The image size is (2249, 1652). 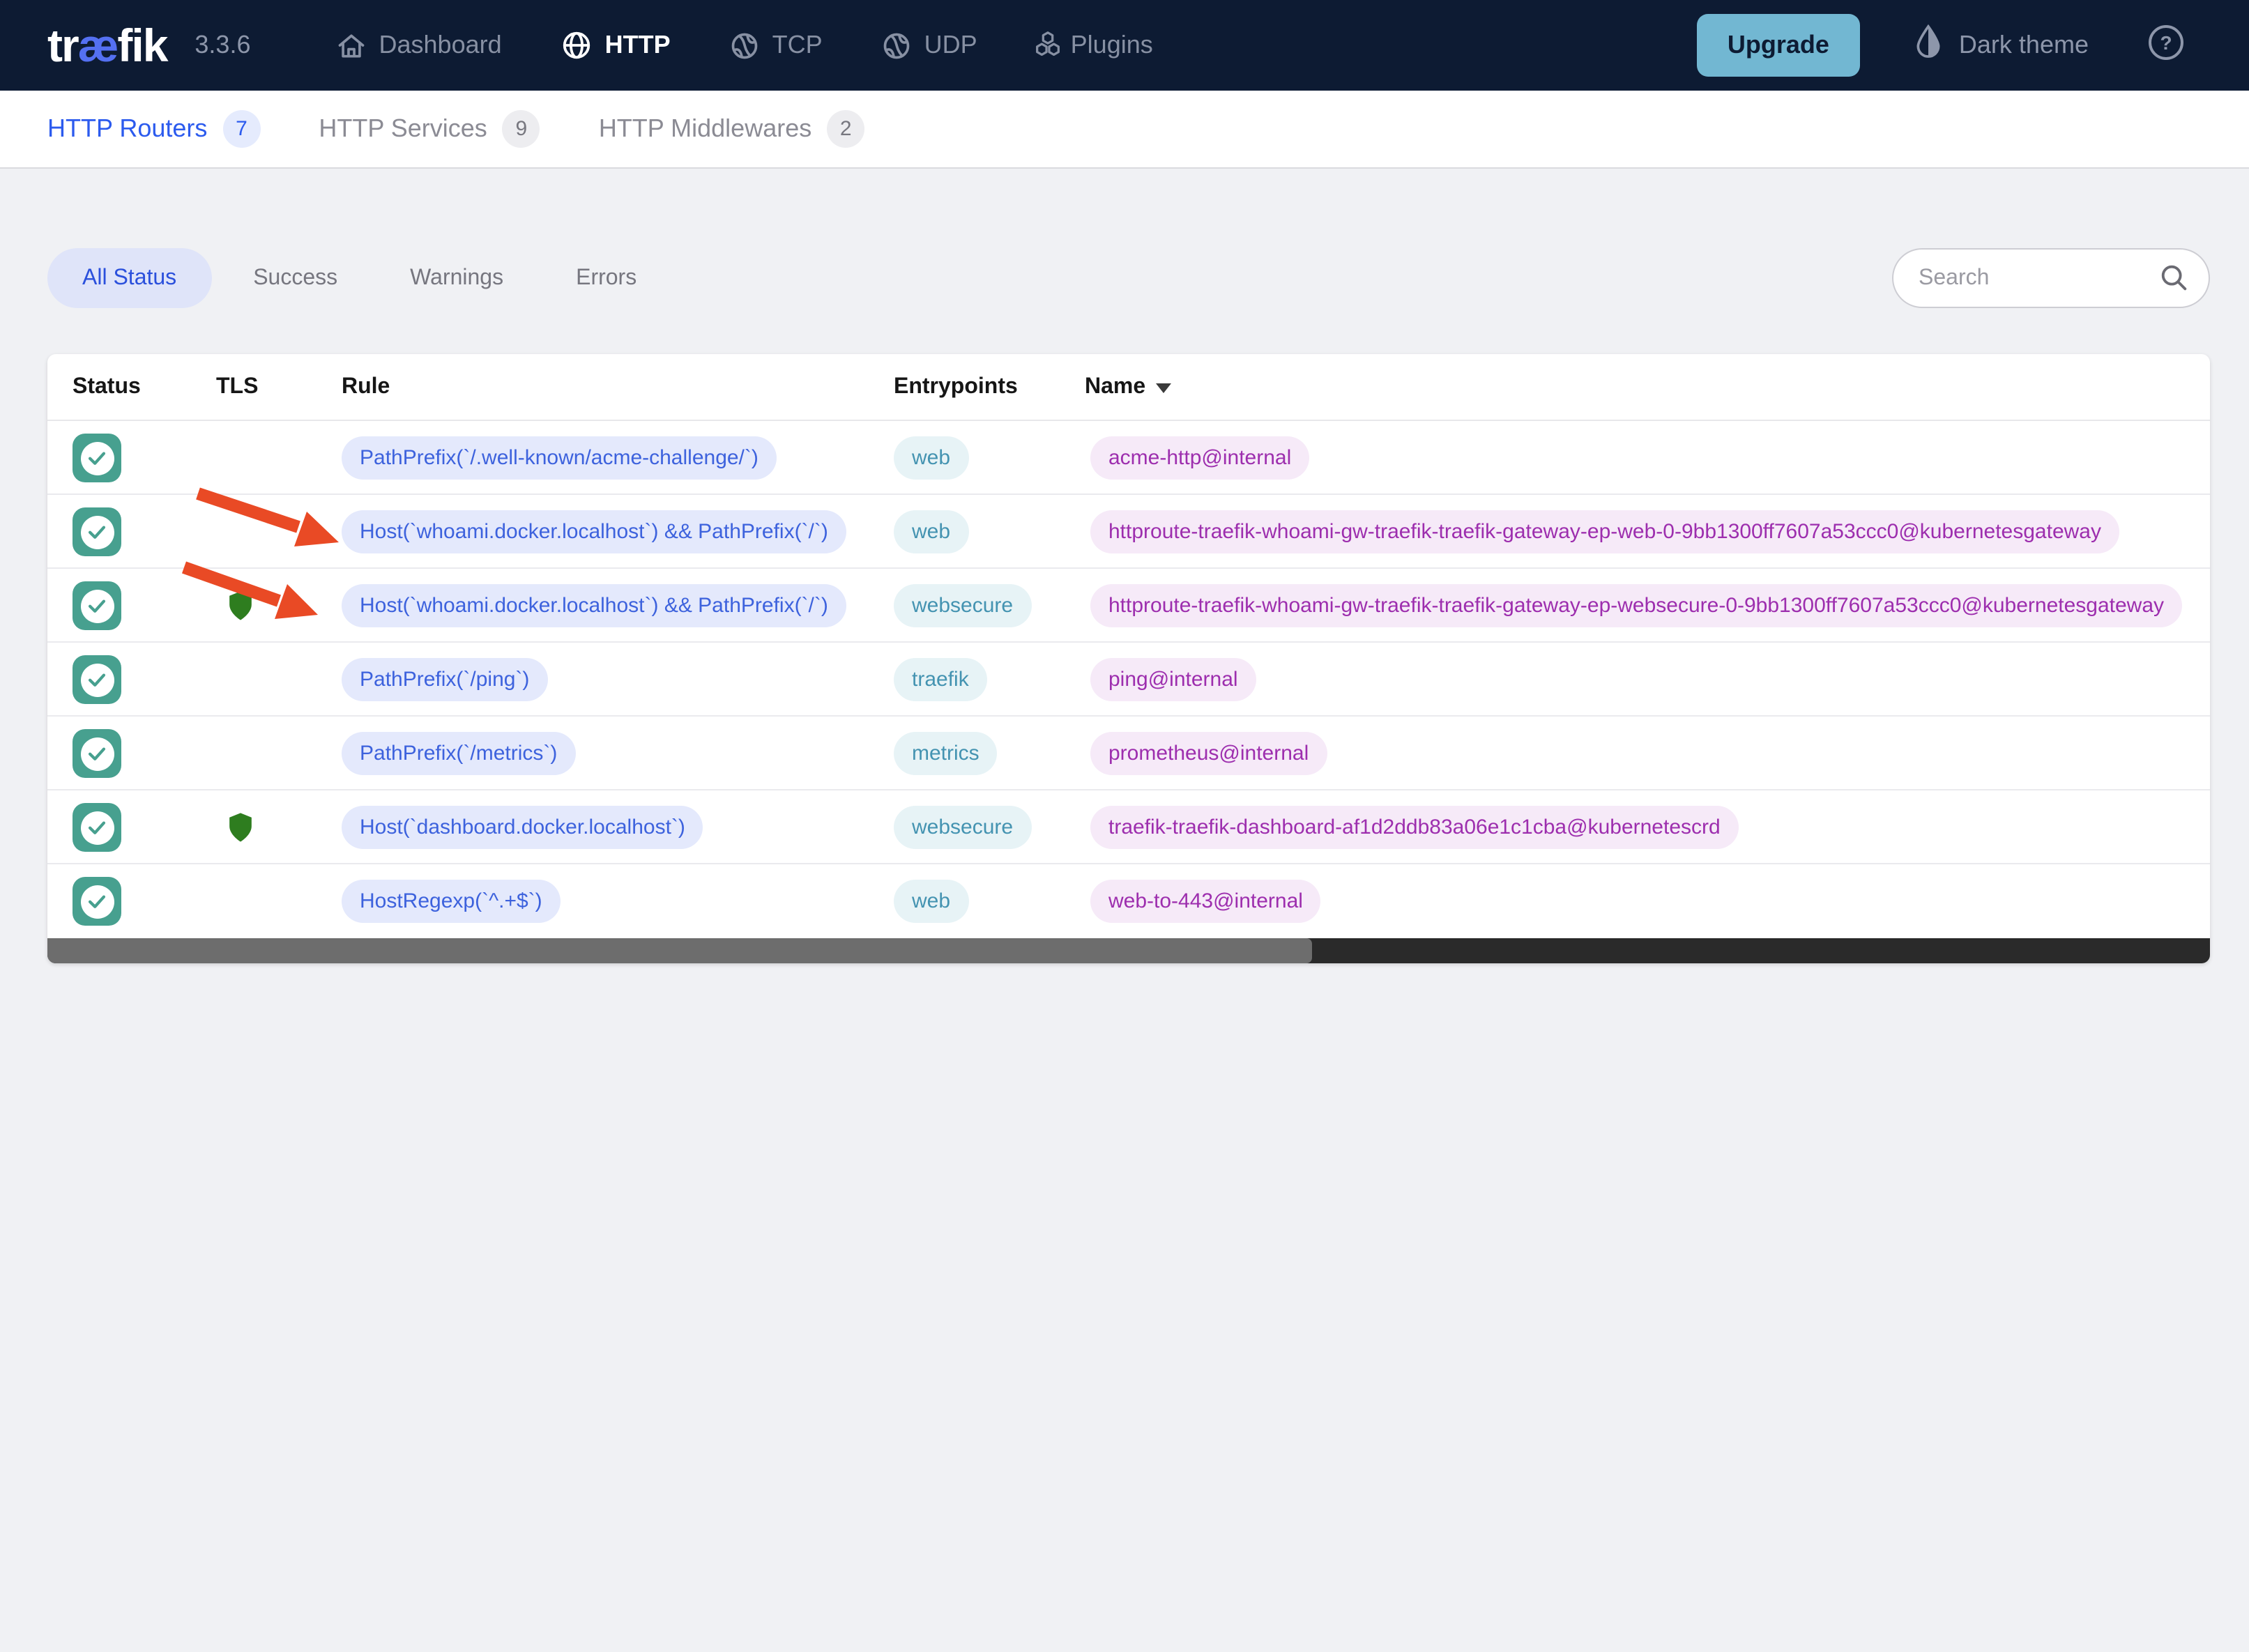 What do you see at coordinates (459, 753) in the screenshot?
I see `rule-pill: PathPrefix(`/metrics`)` at bounding box center [459, 753].